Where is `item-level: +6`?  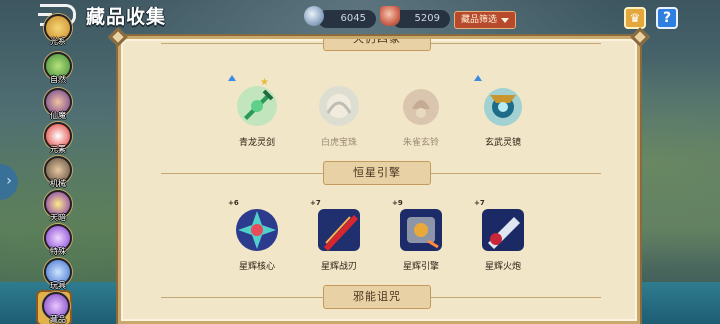
item-level: +6 is located at coordinates (233, 203).